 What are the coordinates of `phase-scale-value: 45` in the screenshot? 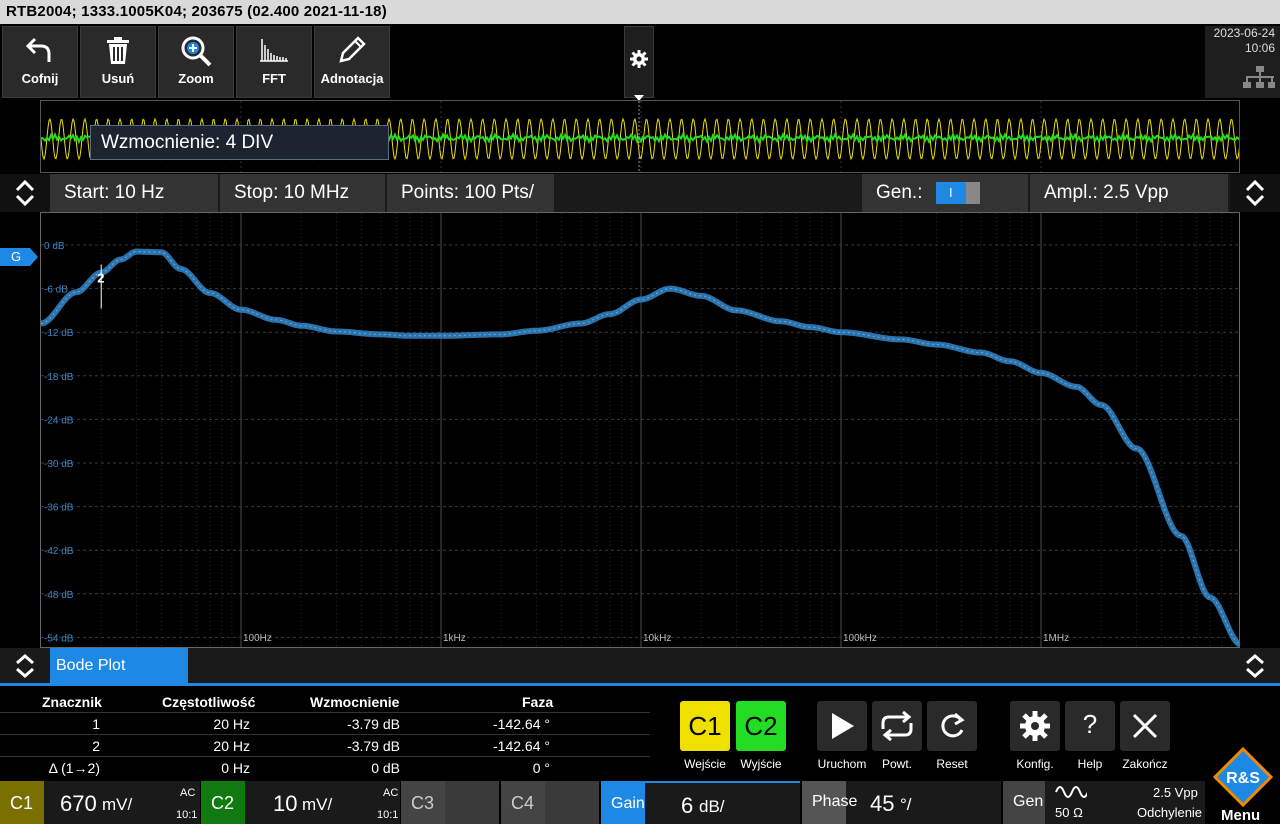 It's located at (882, 803).